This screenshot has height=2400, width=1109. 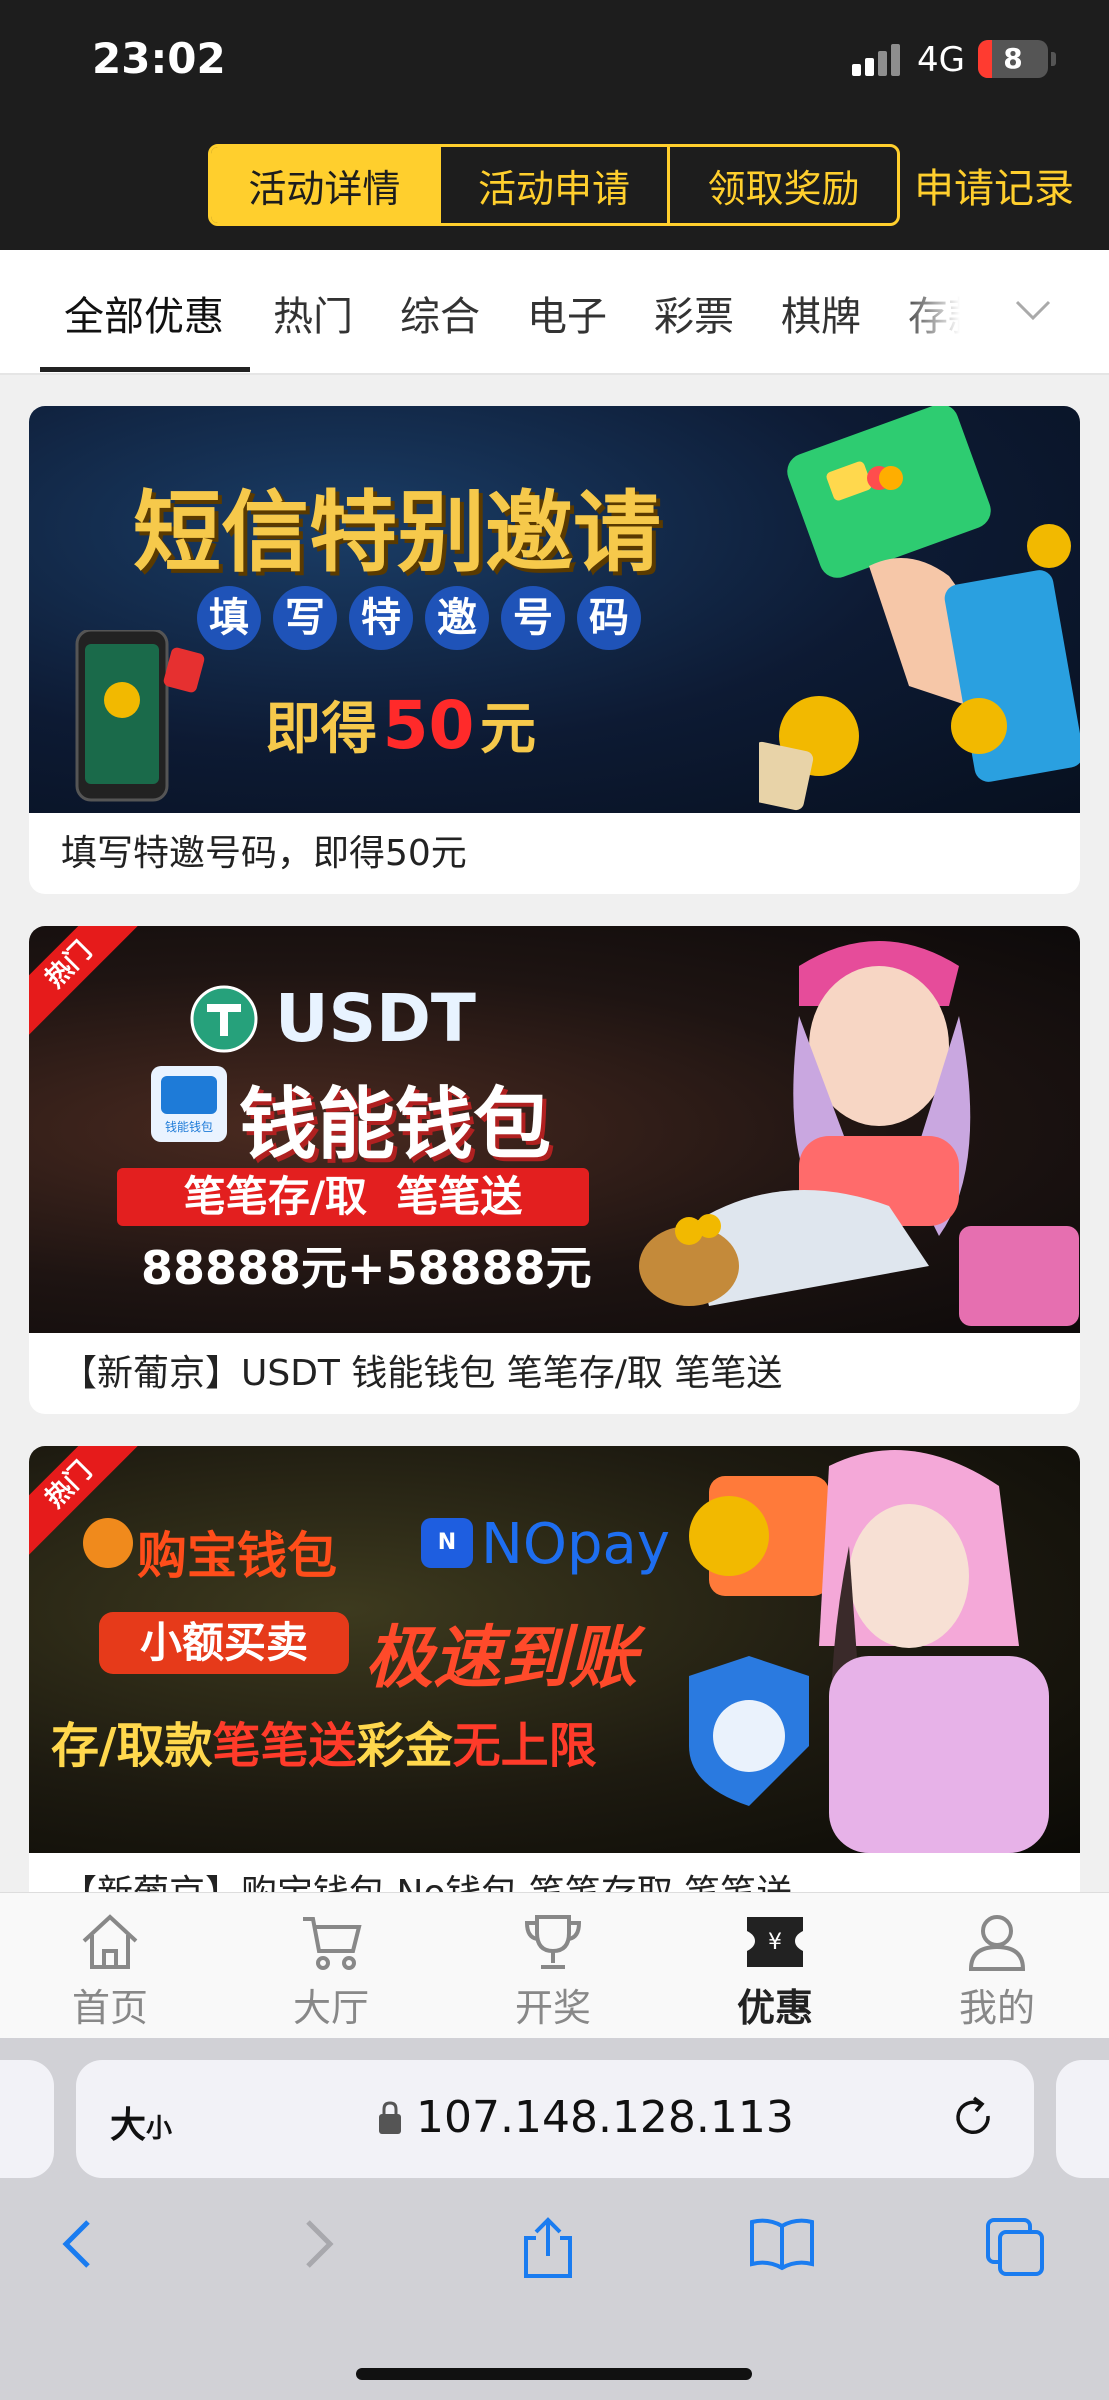 What do you see at coordinates (110, 1971) in the screenshot?
I see `tab-home: 首页` at bounding box center [110, 1971].